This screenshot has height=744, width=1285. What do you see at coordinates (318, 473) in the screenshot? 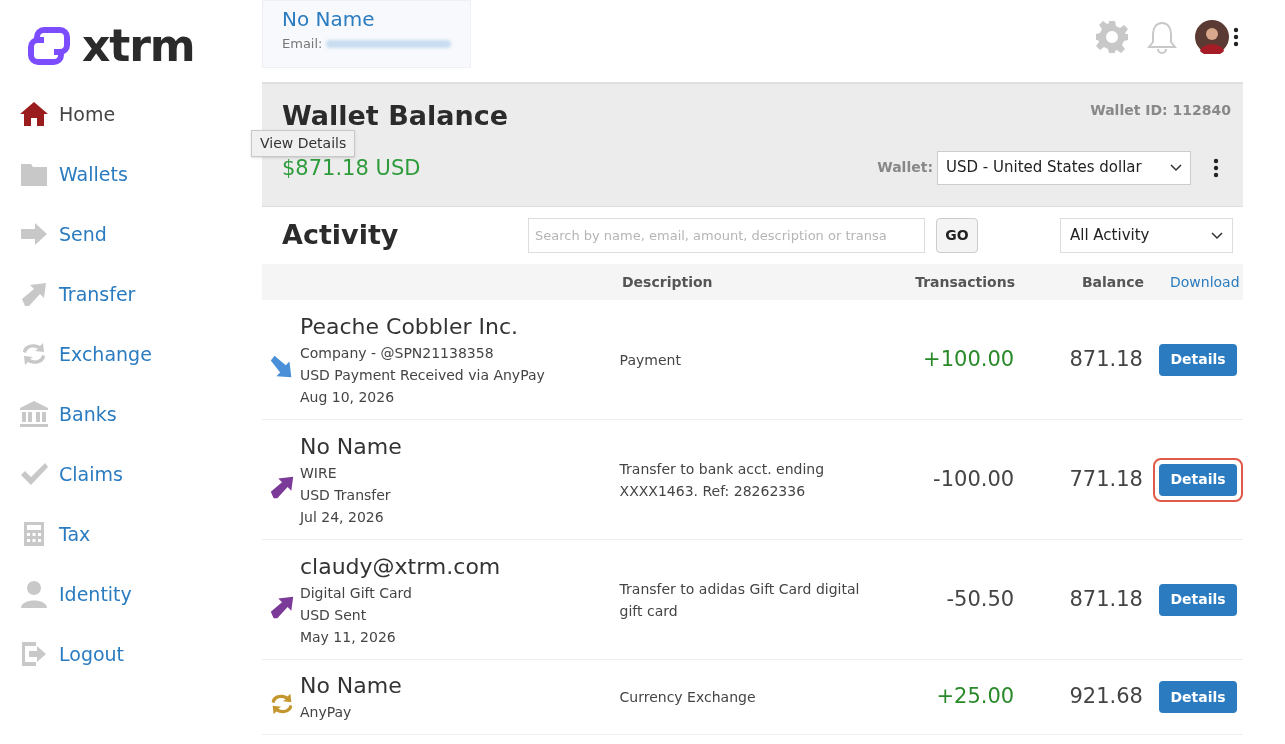
I see `transaction-detail: WIRE` at bounding box center [318, 473].